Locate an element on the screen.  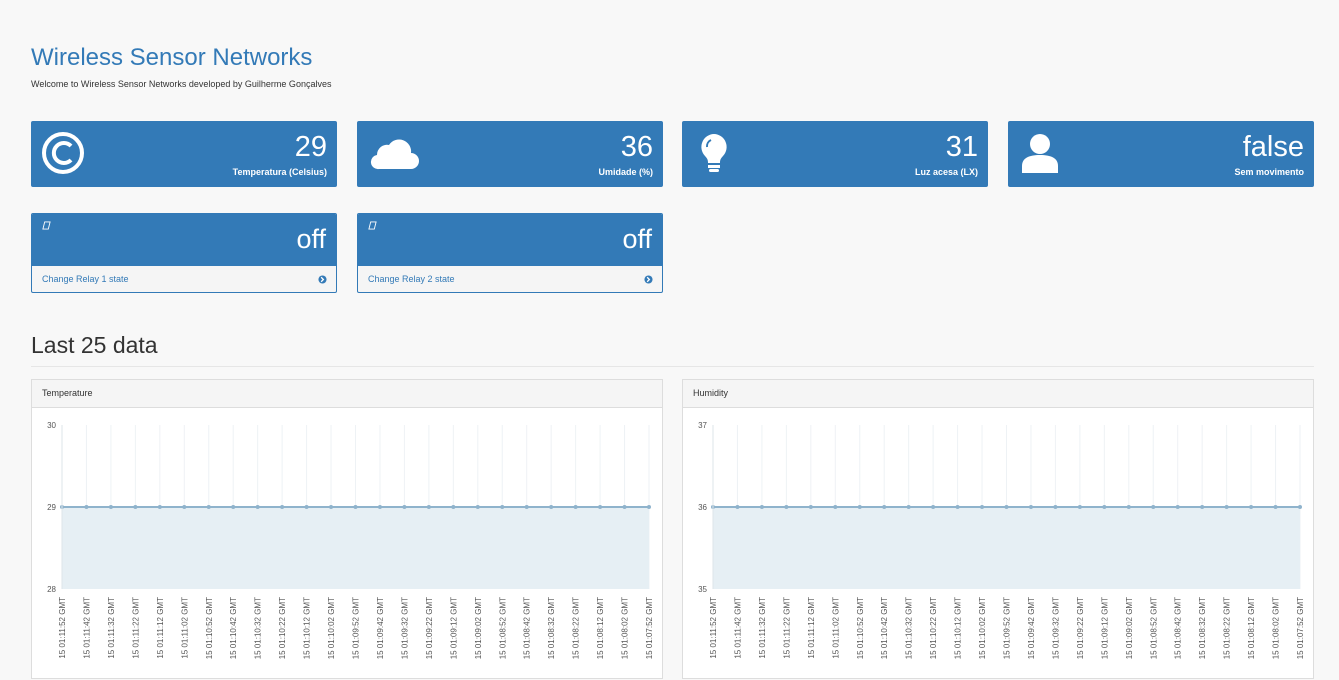
temperature-card: 29 Temperatura (Celsius) is located at coordinates (184, 154).